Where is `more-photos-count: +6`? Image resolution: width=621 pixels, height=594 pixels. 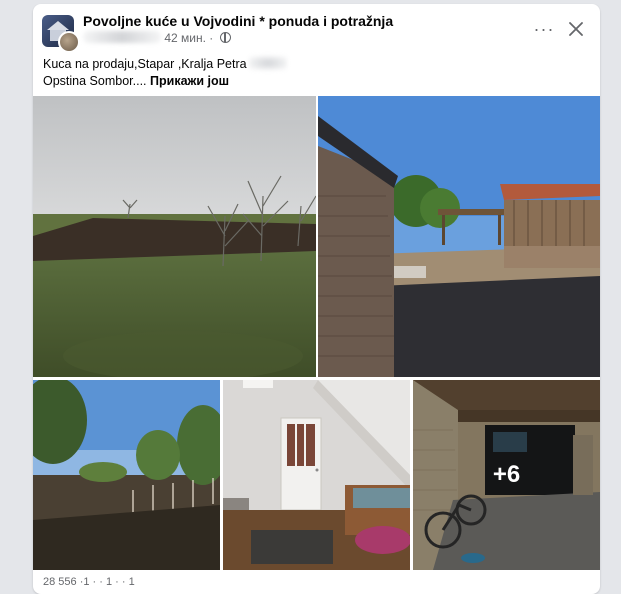 more-photos-count: +6 is located at coordinates (506, 474).